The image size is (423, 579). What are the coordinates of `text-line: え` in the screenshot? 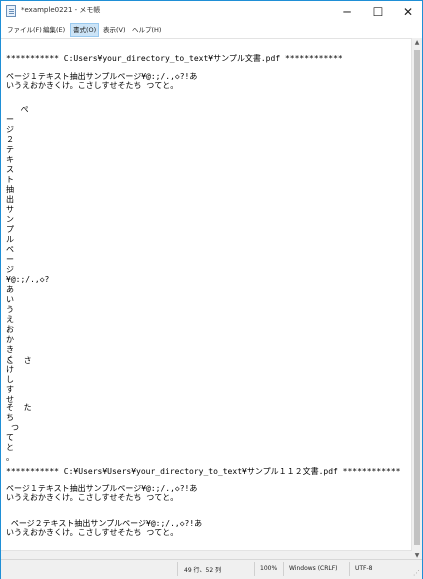 It's located at (10, 319).